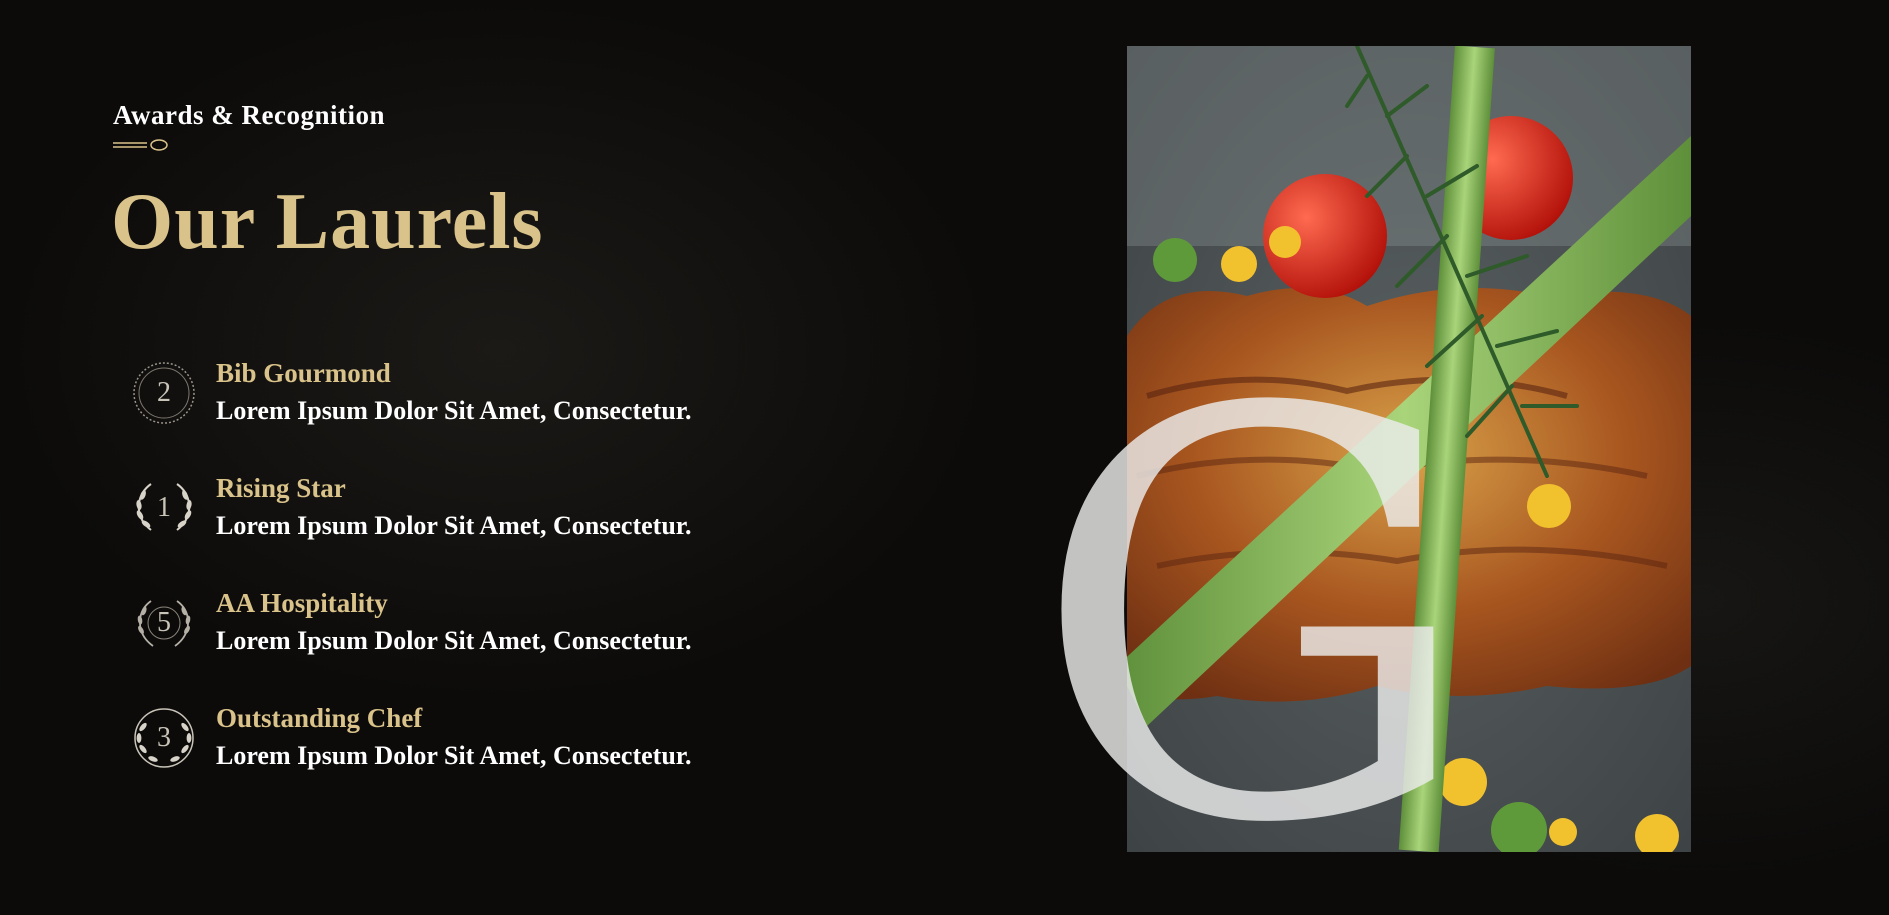 The height and width of the screenshot is (915, 1889). I want to click on award-number: 2, so click(164, 392).